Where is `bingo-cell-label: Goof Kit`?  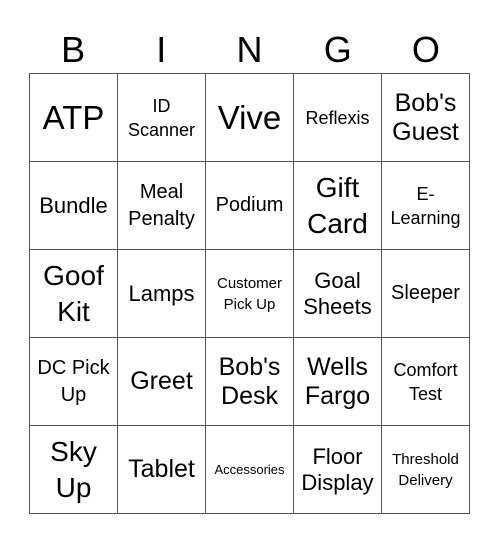
bingo-cell-label: Goof Kit is located at coordinates (73, 293).